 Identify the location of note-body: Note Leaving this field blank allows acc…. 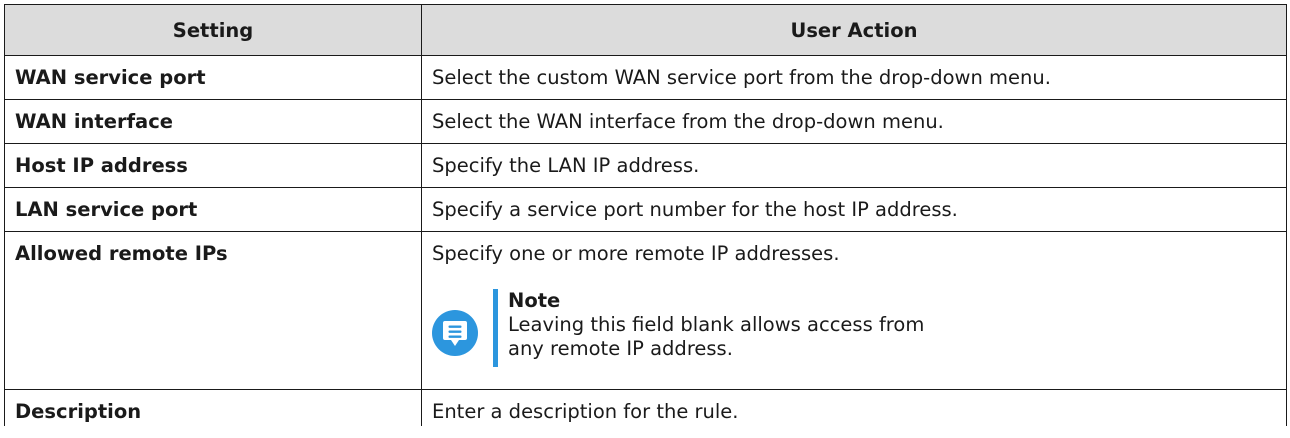
(733, 328).